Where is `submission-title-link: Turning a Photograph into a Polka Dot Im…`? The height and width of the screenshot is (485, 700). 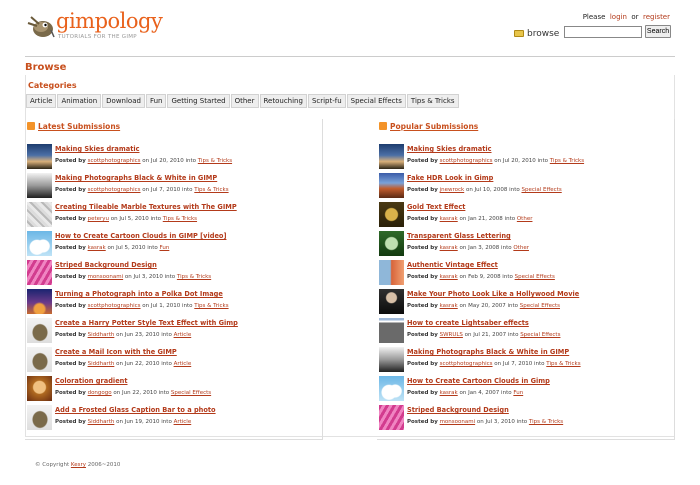 submission-title-link: Turning a Photograph into a Polka Dot Im… is located at coordinates (139, 294).